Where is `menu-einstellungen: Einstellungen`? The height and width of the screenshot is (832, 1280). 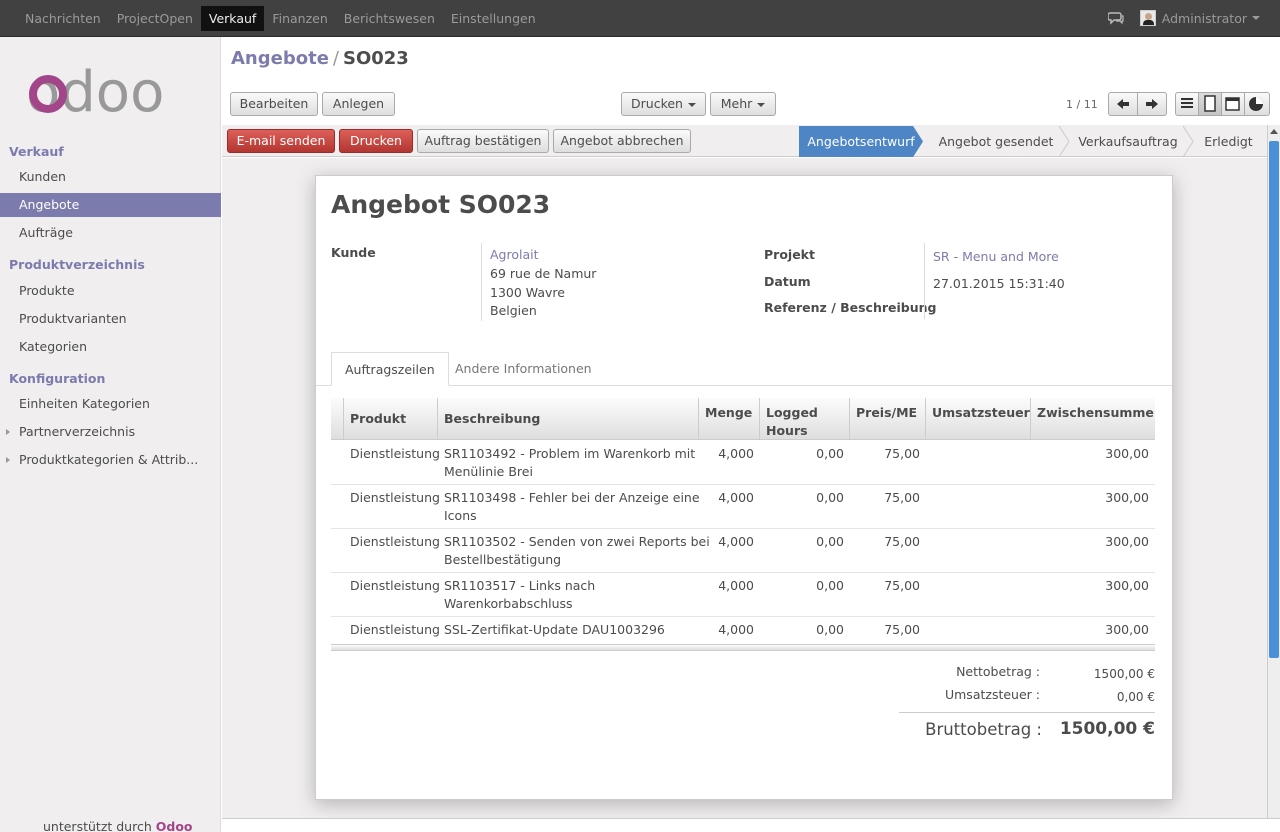 menu-einstellungen: Einstellungen is located at coordinates (493, 18).